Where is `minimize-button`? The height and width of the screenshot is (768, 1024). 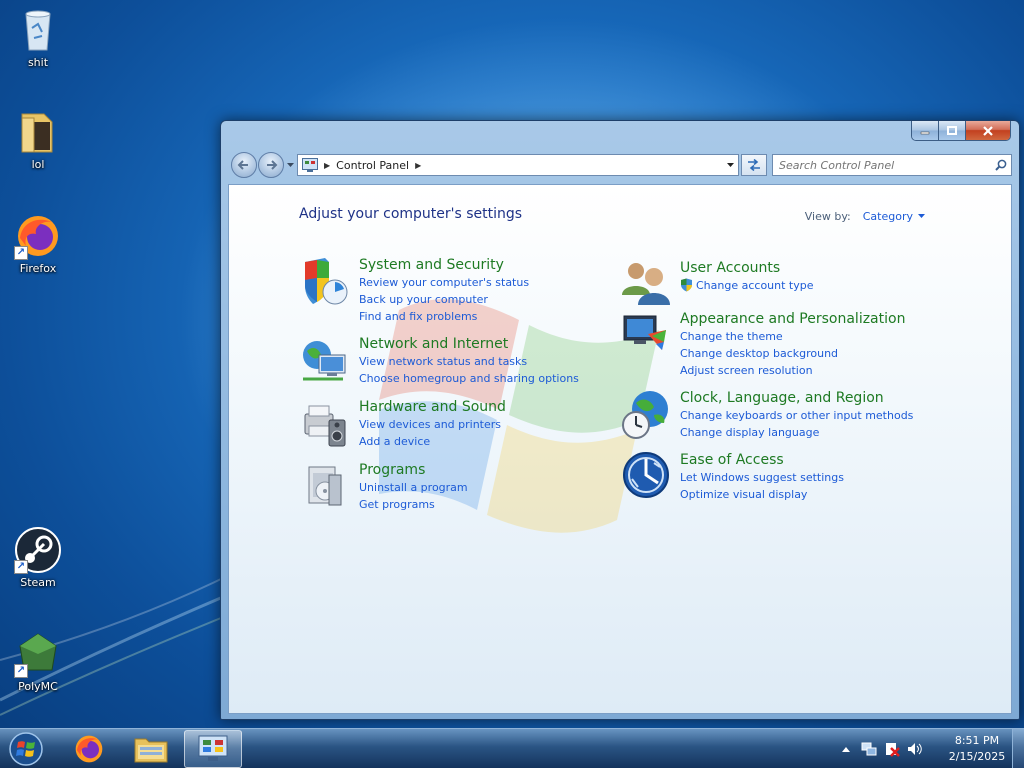 minimize-button is located at coordinates (925, 130).